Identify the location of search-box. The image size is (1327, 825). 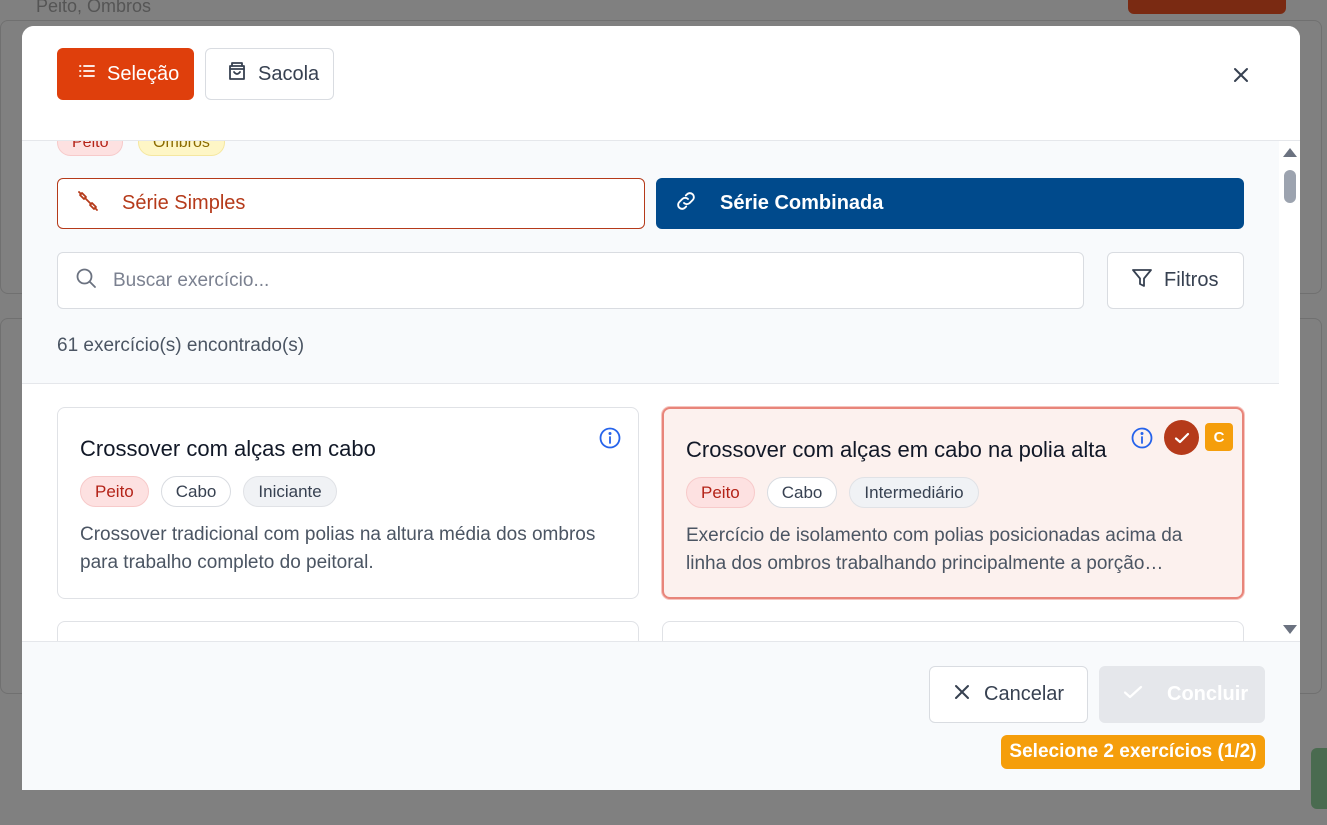
(570, 280).